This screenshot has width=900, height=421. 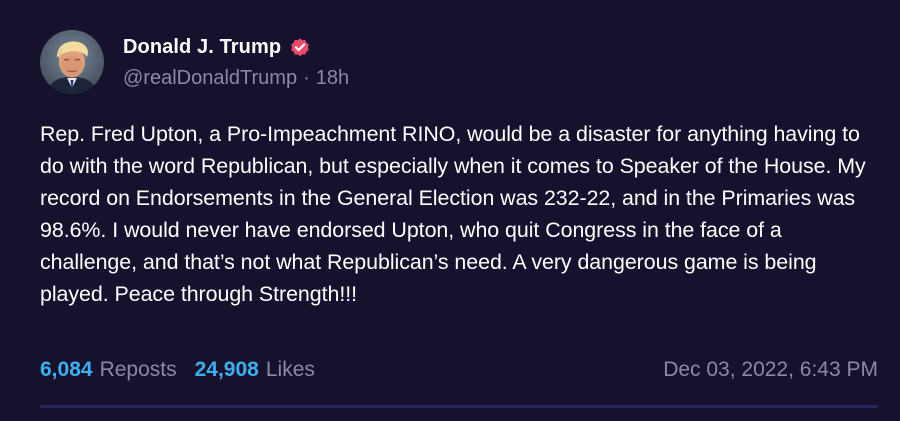 I want to click on author-identity: Donald J. Trump @realDonaldTrump · 18h, so click(x=236, y=62).